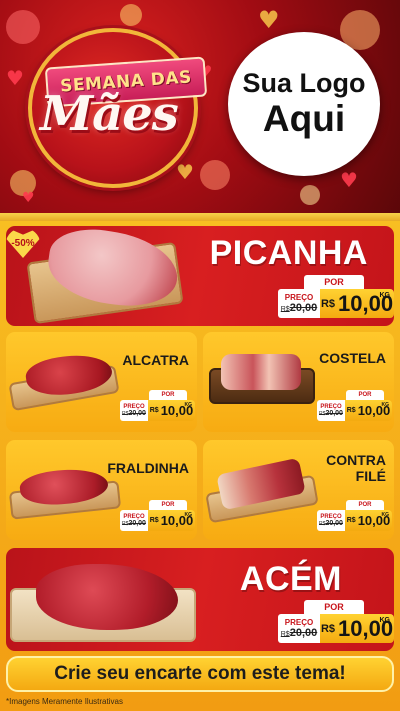 Image resolution: width=400 pixels, height=711 pixels. What do you see at coordinates (370, 476) in the screenshot?
I see `product-name-line2: FILÉ` at bounding box center [370, 476].